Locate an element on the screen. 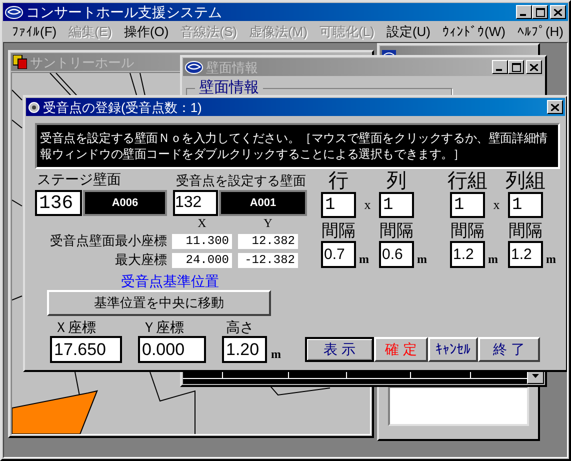  coordinate-value: -12.382 is located at coordinates (268, 260).